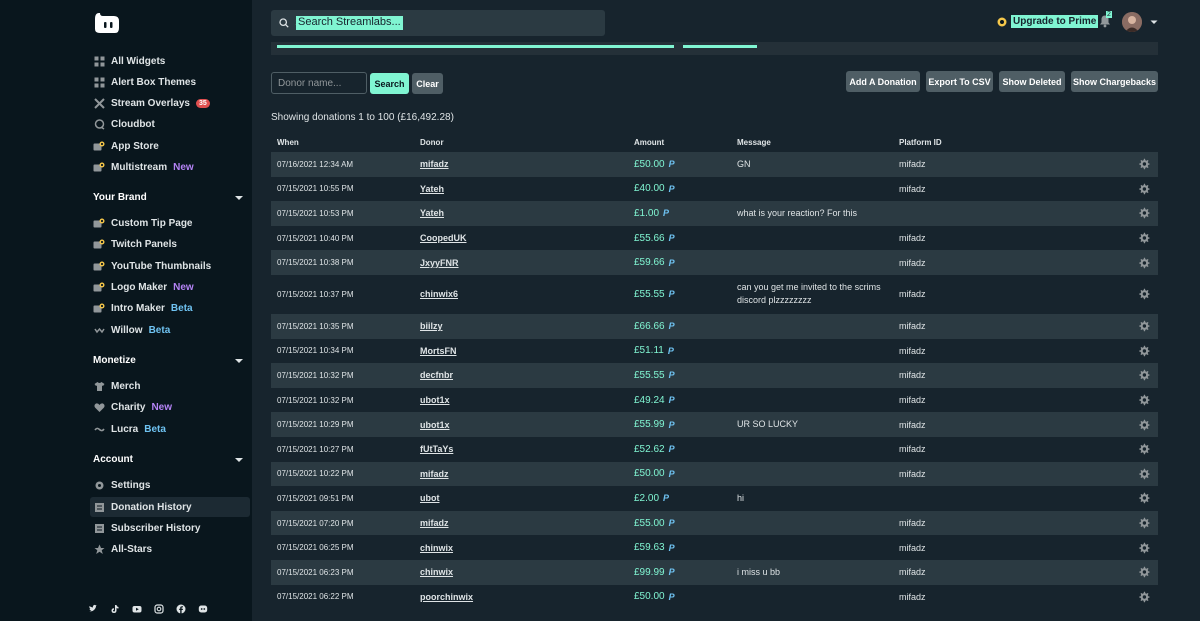 This screenshot has width=1200, height=621. Describe the element at coordinates (649, 351) in the screenshot. I see `amount-value: £51.11` at that location.